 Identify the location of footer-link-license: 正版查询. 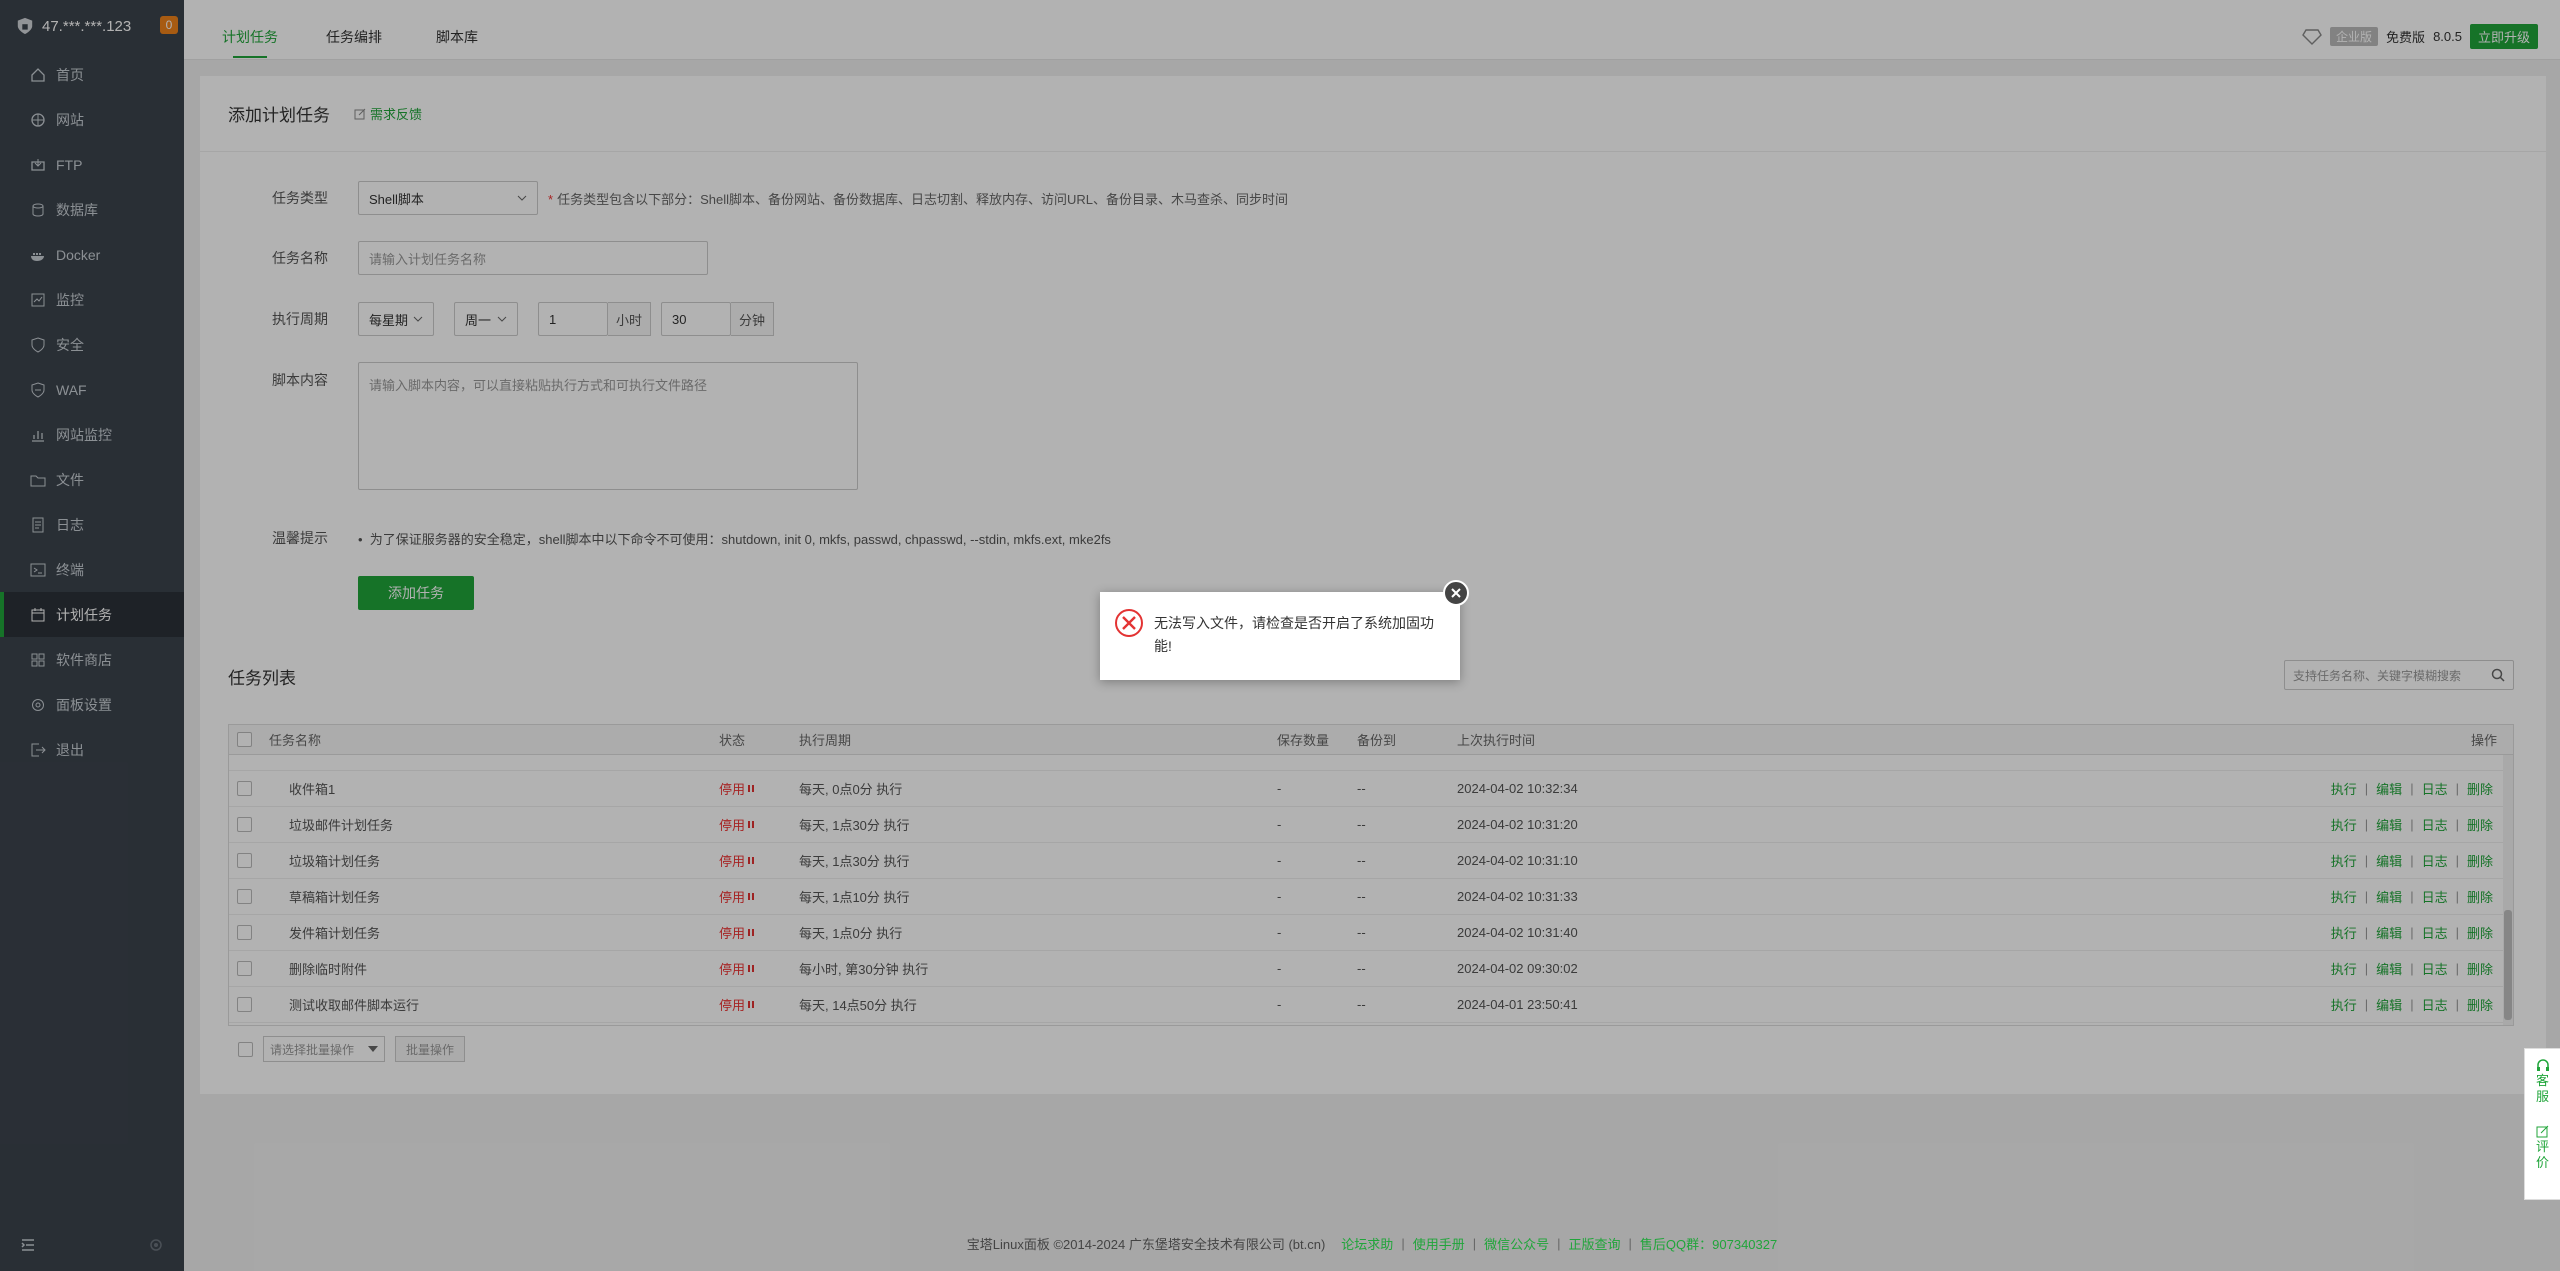
(1595, 1243).